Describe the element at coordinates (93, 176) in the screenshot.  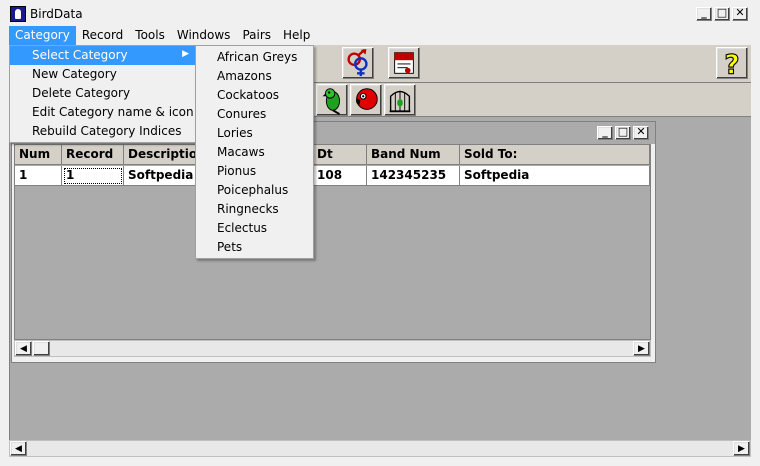
I see `cell-record: 1` at that location.